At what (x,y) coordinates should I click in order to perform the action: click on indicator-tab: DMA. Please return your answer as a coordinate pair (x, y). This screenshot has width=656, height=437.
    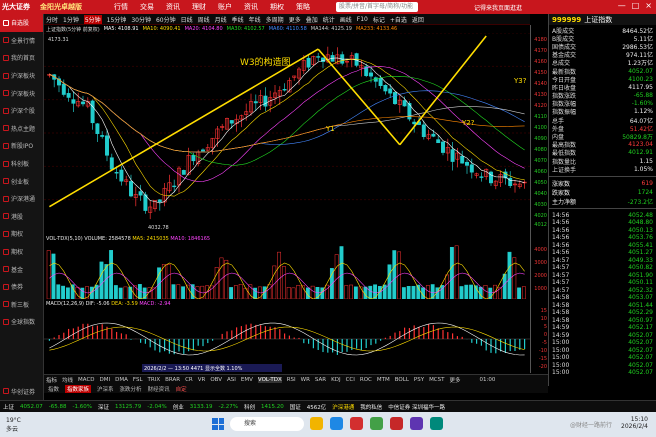
    Looking at the image, I should click on (121, 380).